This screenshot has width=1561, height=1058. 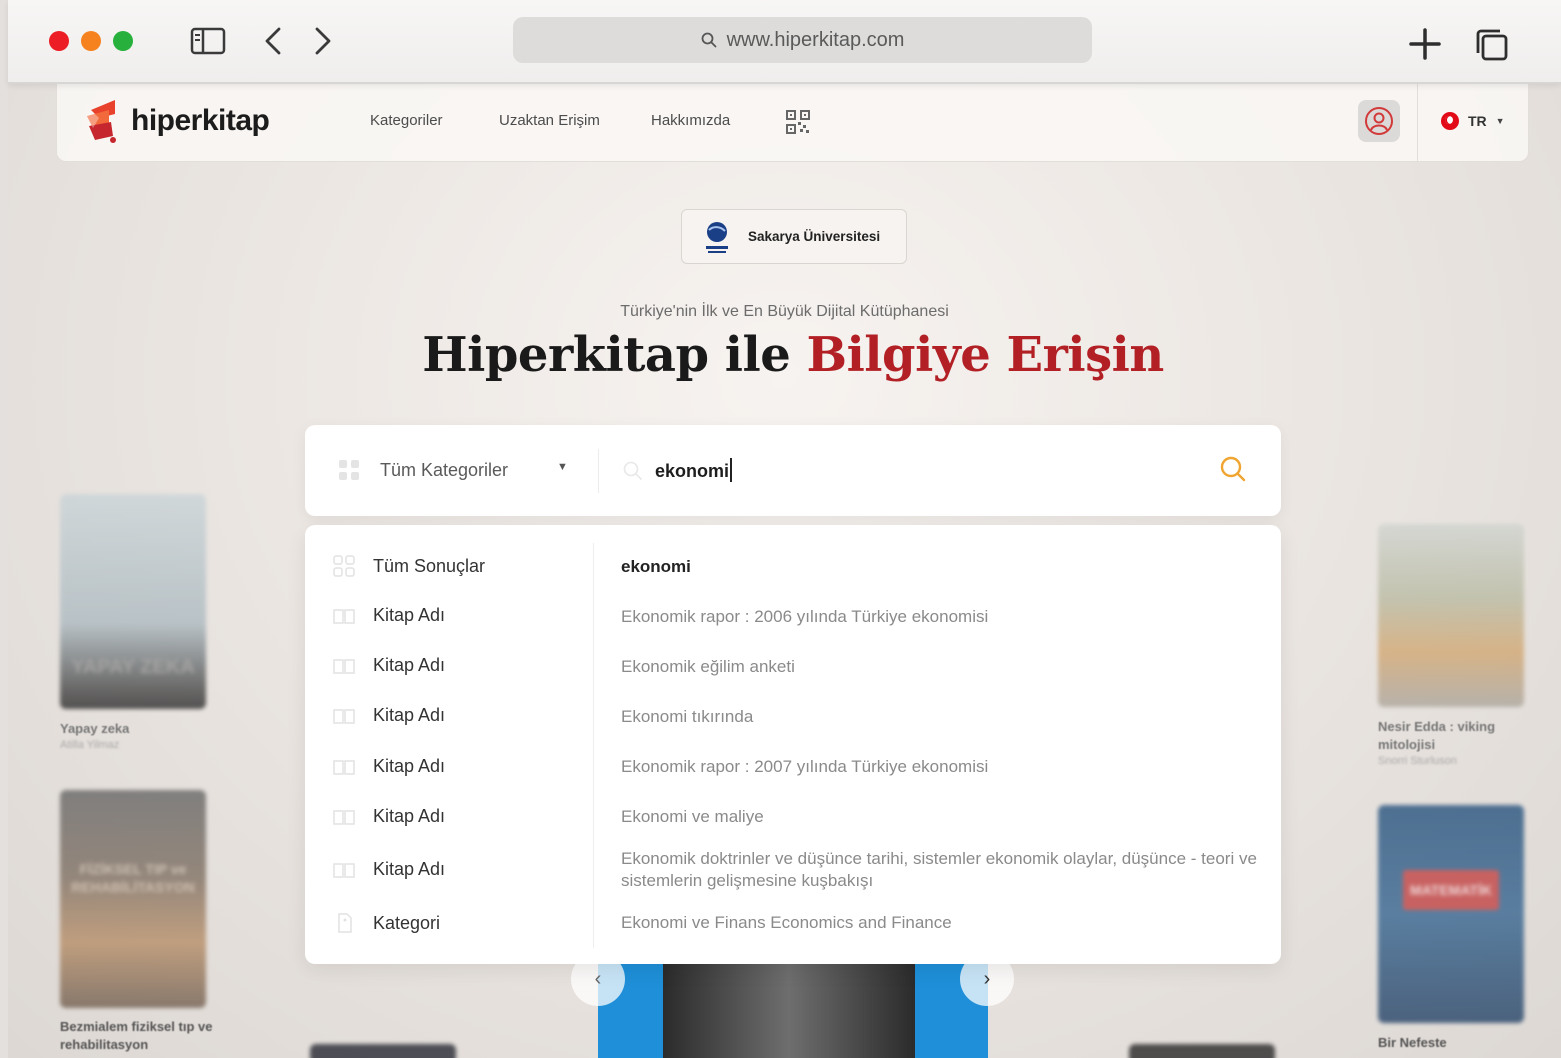 What do you see at coordinates (985, 355) in the screenshot?
I see `hero-title-part2: Bilgiye Erişin` at bounding box center [985, 355].